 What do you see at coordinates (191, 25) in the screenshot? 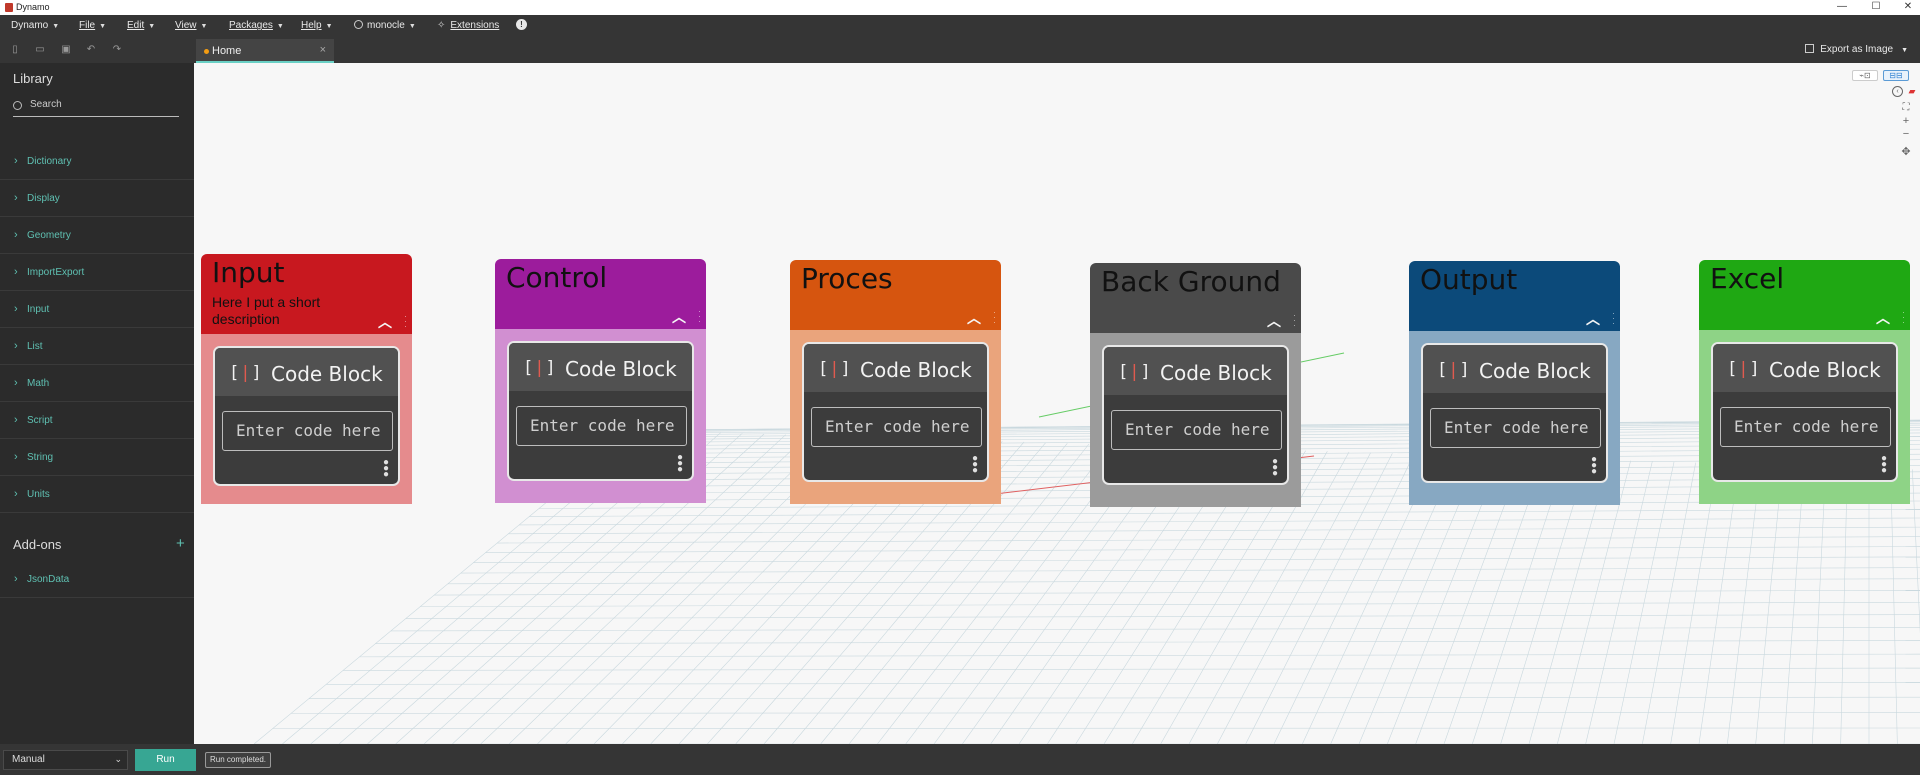
I see `menu-view: View ▼` at bounding box center [191, 25].